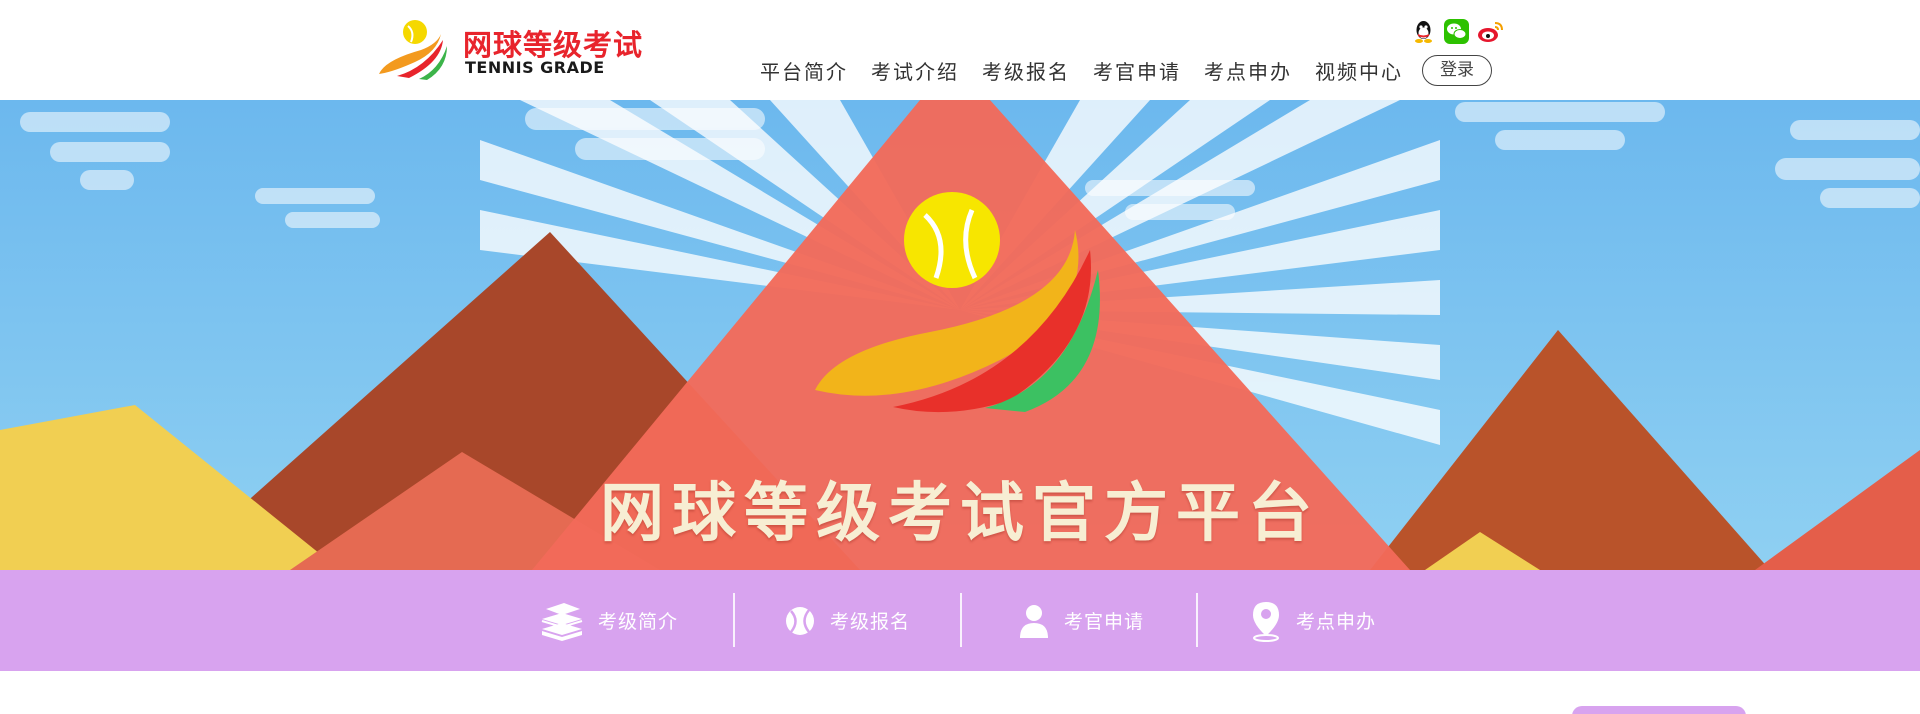  Describe the element at coordinates (1137, 70) in the screenshot. I see `nav-item-examiner-application: 考官申请` at that location.